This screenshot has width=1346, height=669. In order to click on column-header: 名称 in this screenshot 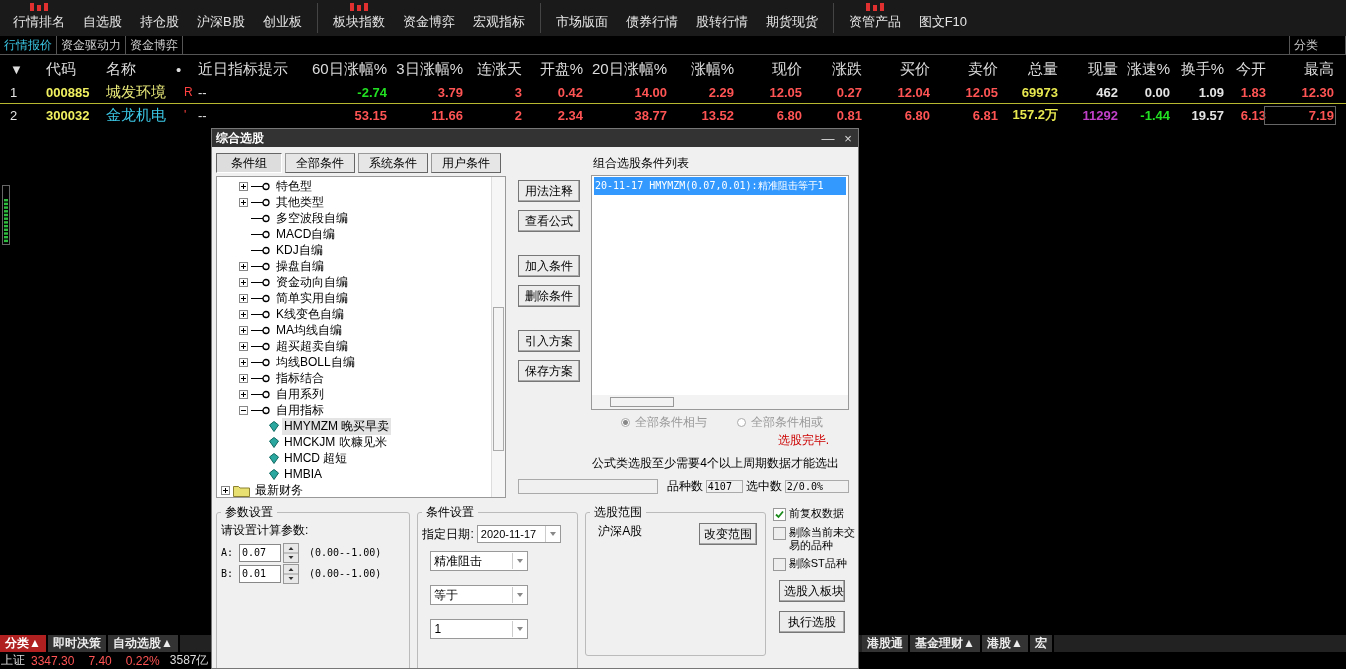, I will do `click(141, 69)`.